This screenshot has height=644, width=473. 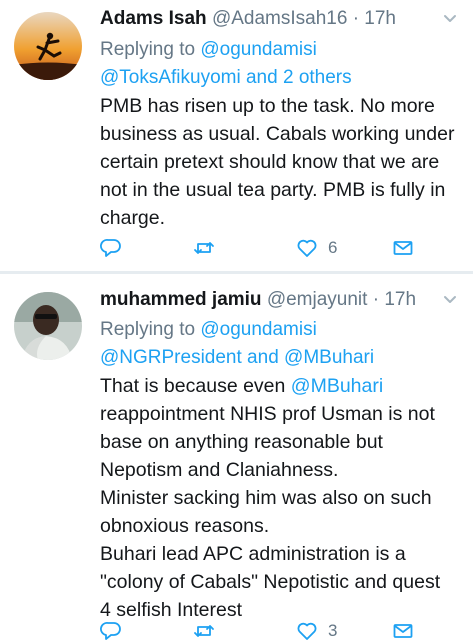 What do you see at coordinates (226, 77) in the screenshot?
I see `mention-link: @ToksAfikuyomi and 2 others` at bounding box center [226, 77].